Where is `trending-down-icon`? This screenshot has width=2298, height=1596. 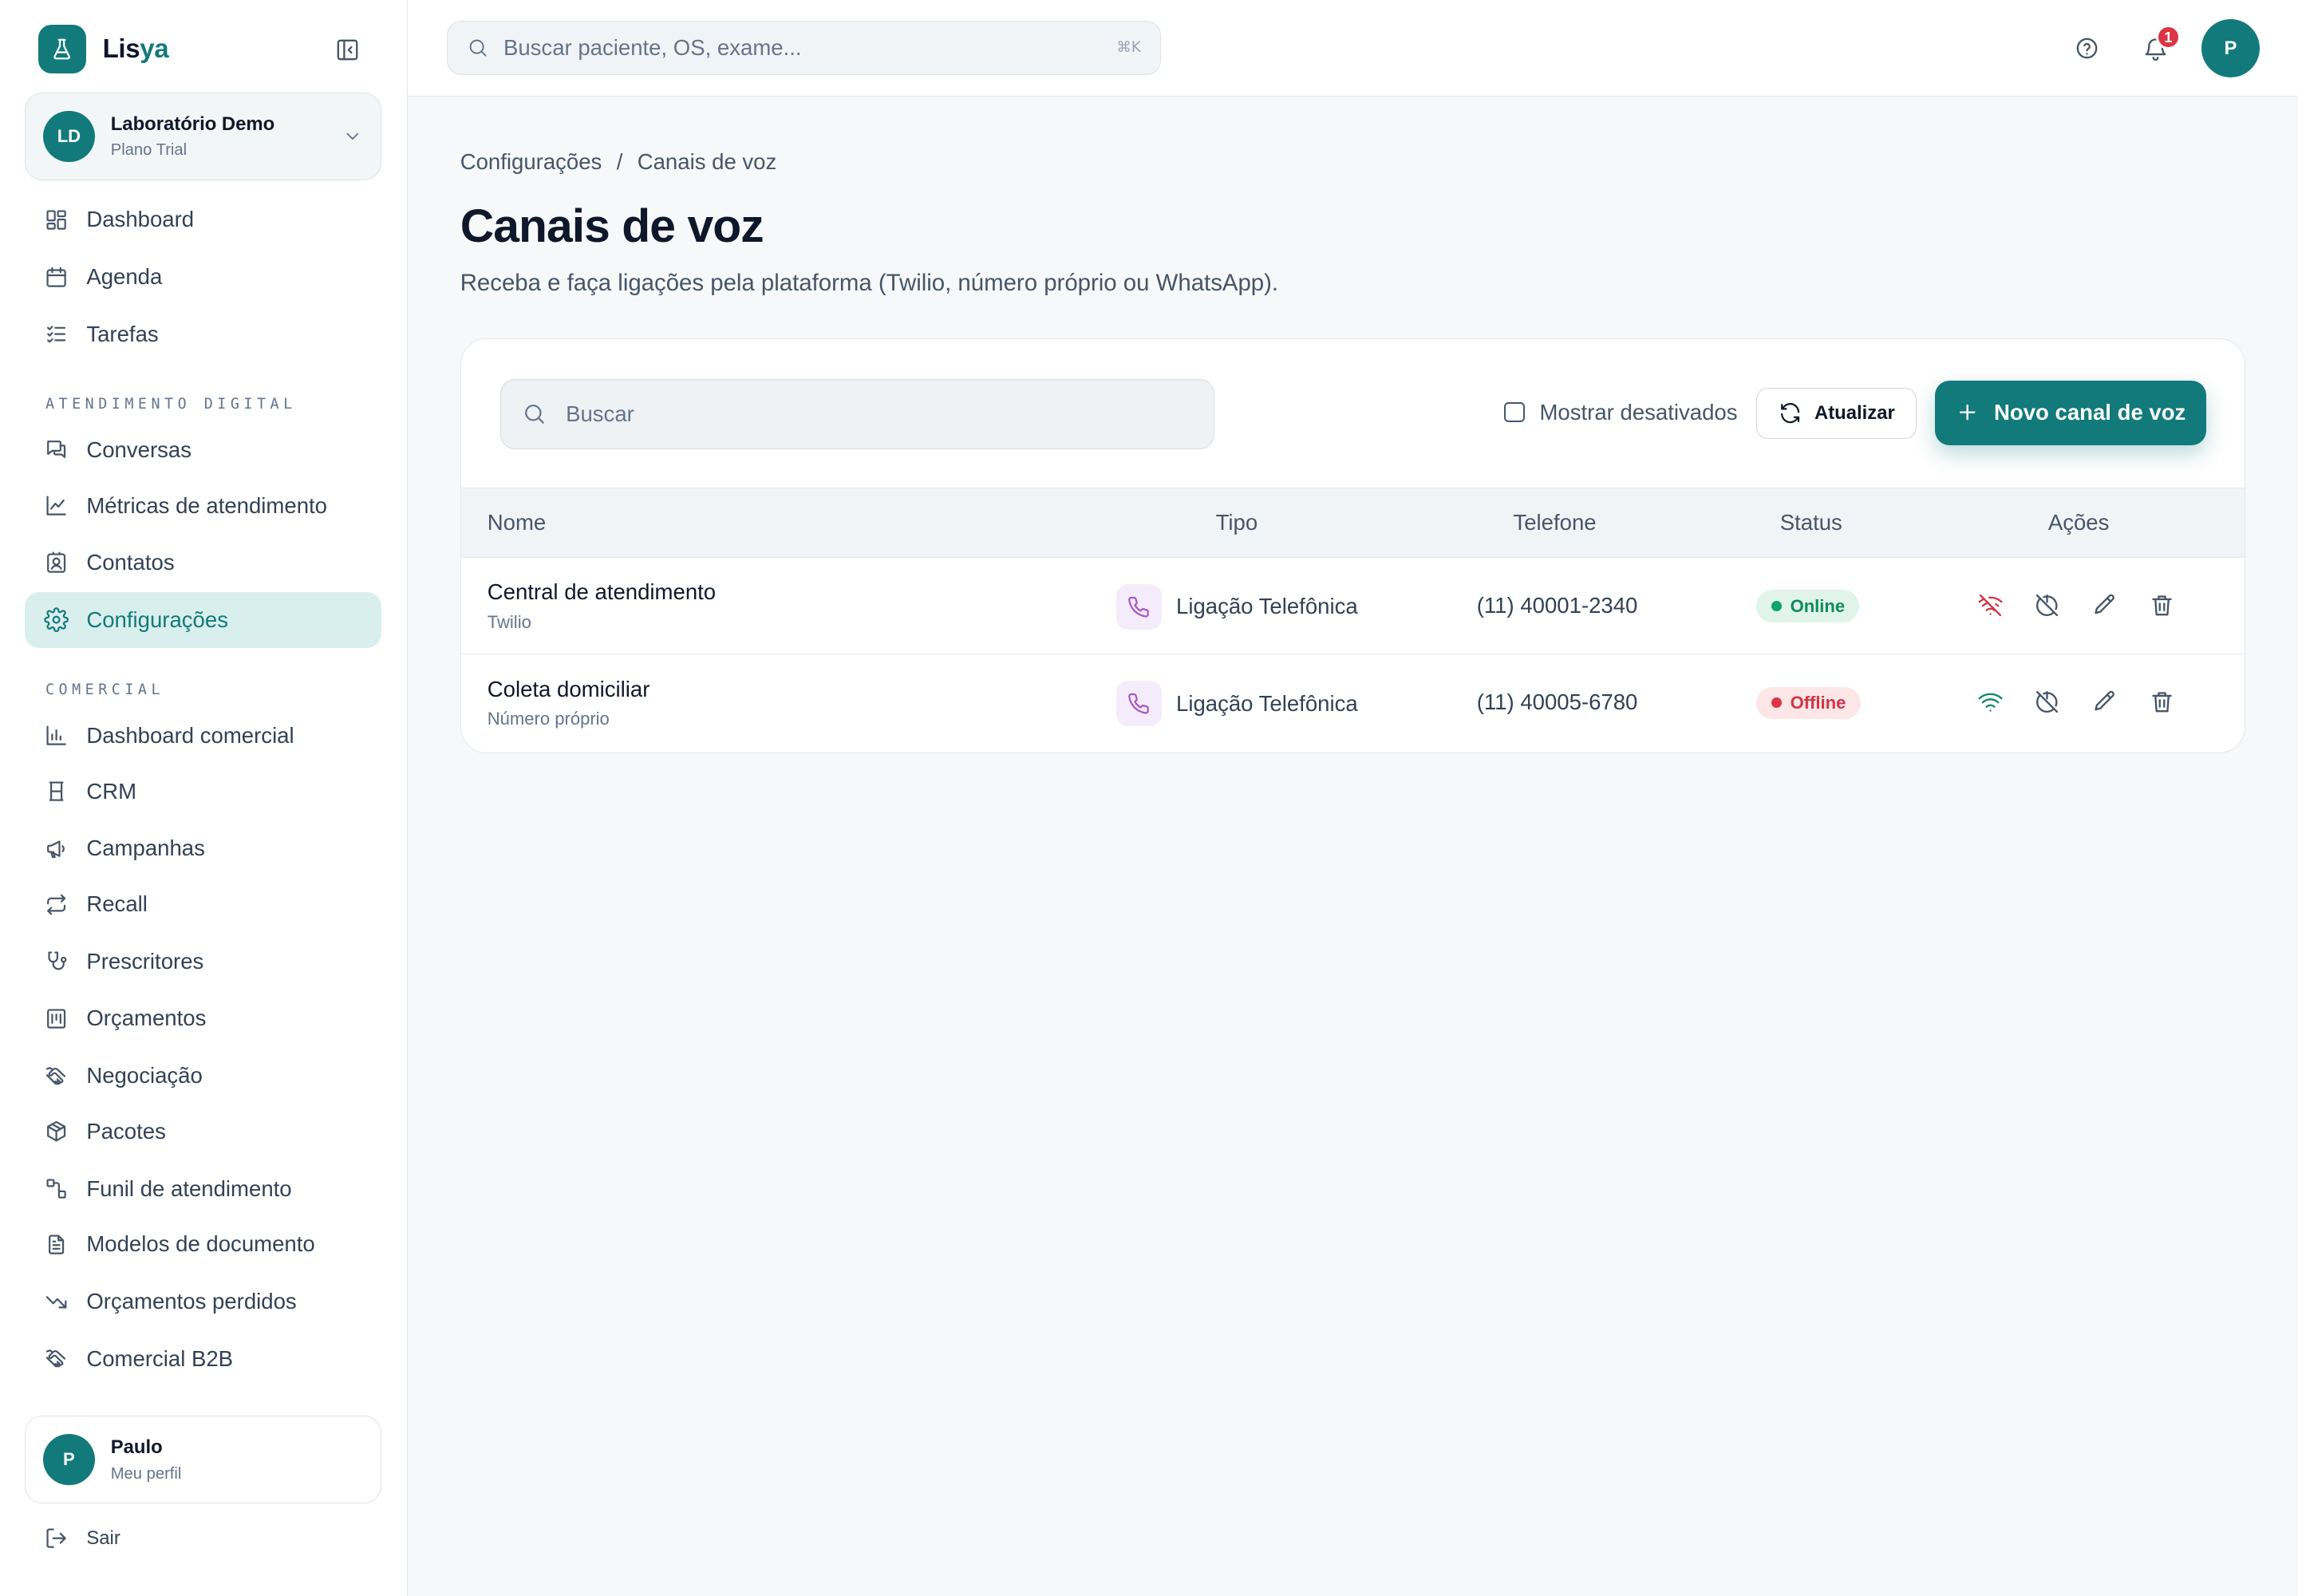 trending-down-icon is located at coordinates (56, 1302).